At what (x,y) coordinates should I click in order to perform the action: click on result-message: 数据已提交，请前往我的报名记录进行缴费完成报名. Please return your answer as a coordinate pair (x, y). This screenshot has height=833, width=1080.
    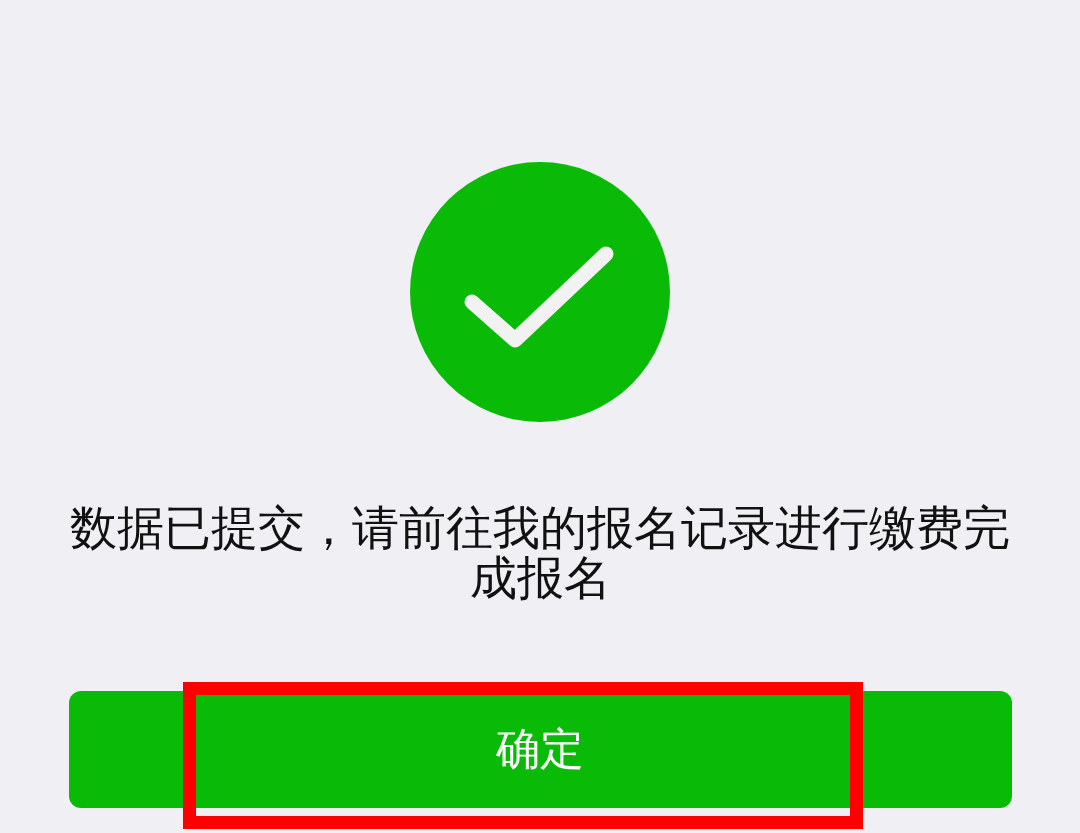
    Looking at the image, I should click on (540, 553).